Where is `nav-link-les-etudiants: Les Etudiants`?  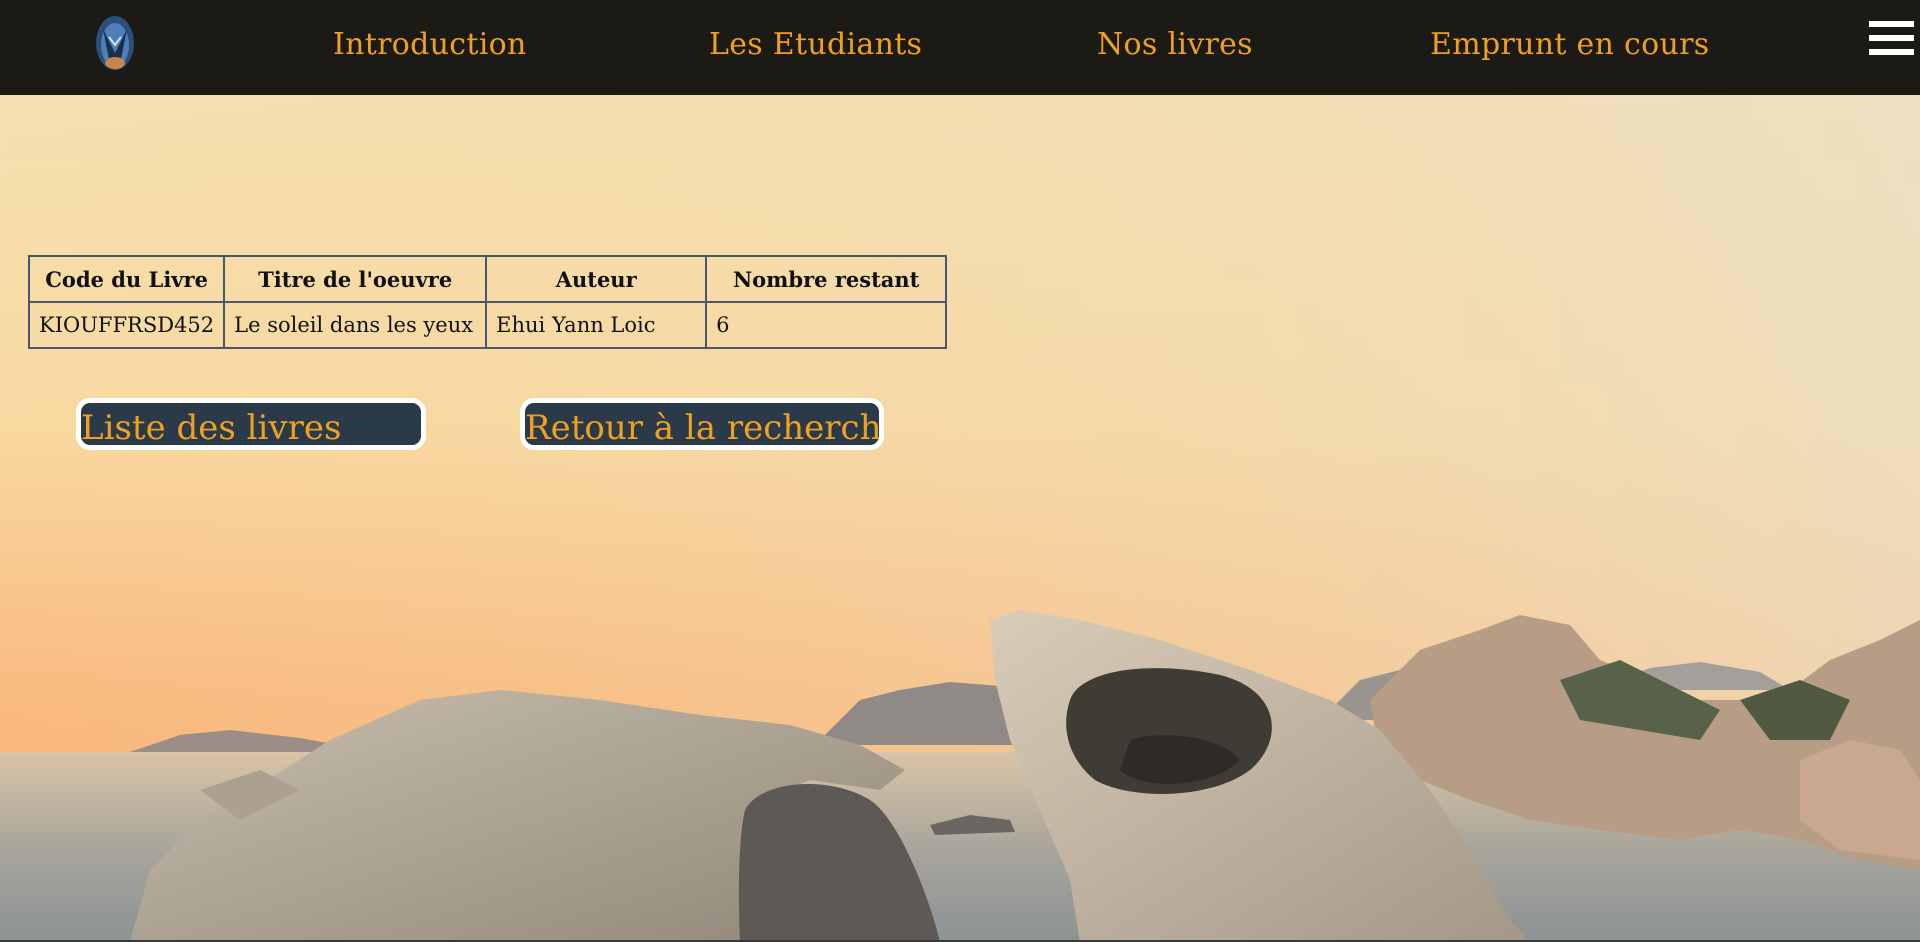 nav-link-les-etudiants: Les Etudiants is located at coordinates (815, 44).